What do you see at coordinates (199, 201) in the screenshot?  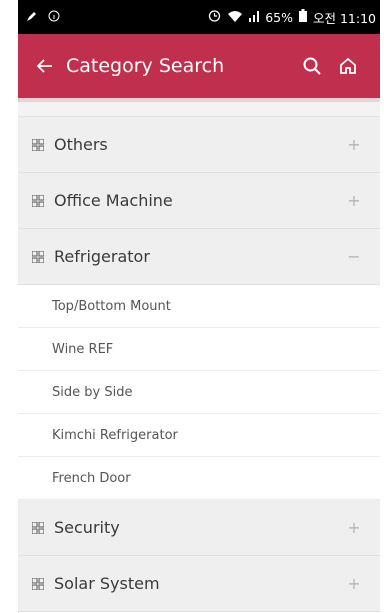 I see `category-row-office-machine: Office Machine +` at bounding box center [199, 201].